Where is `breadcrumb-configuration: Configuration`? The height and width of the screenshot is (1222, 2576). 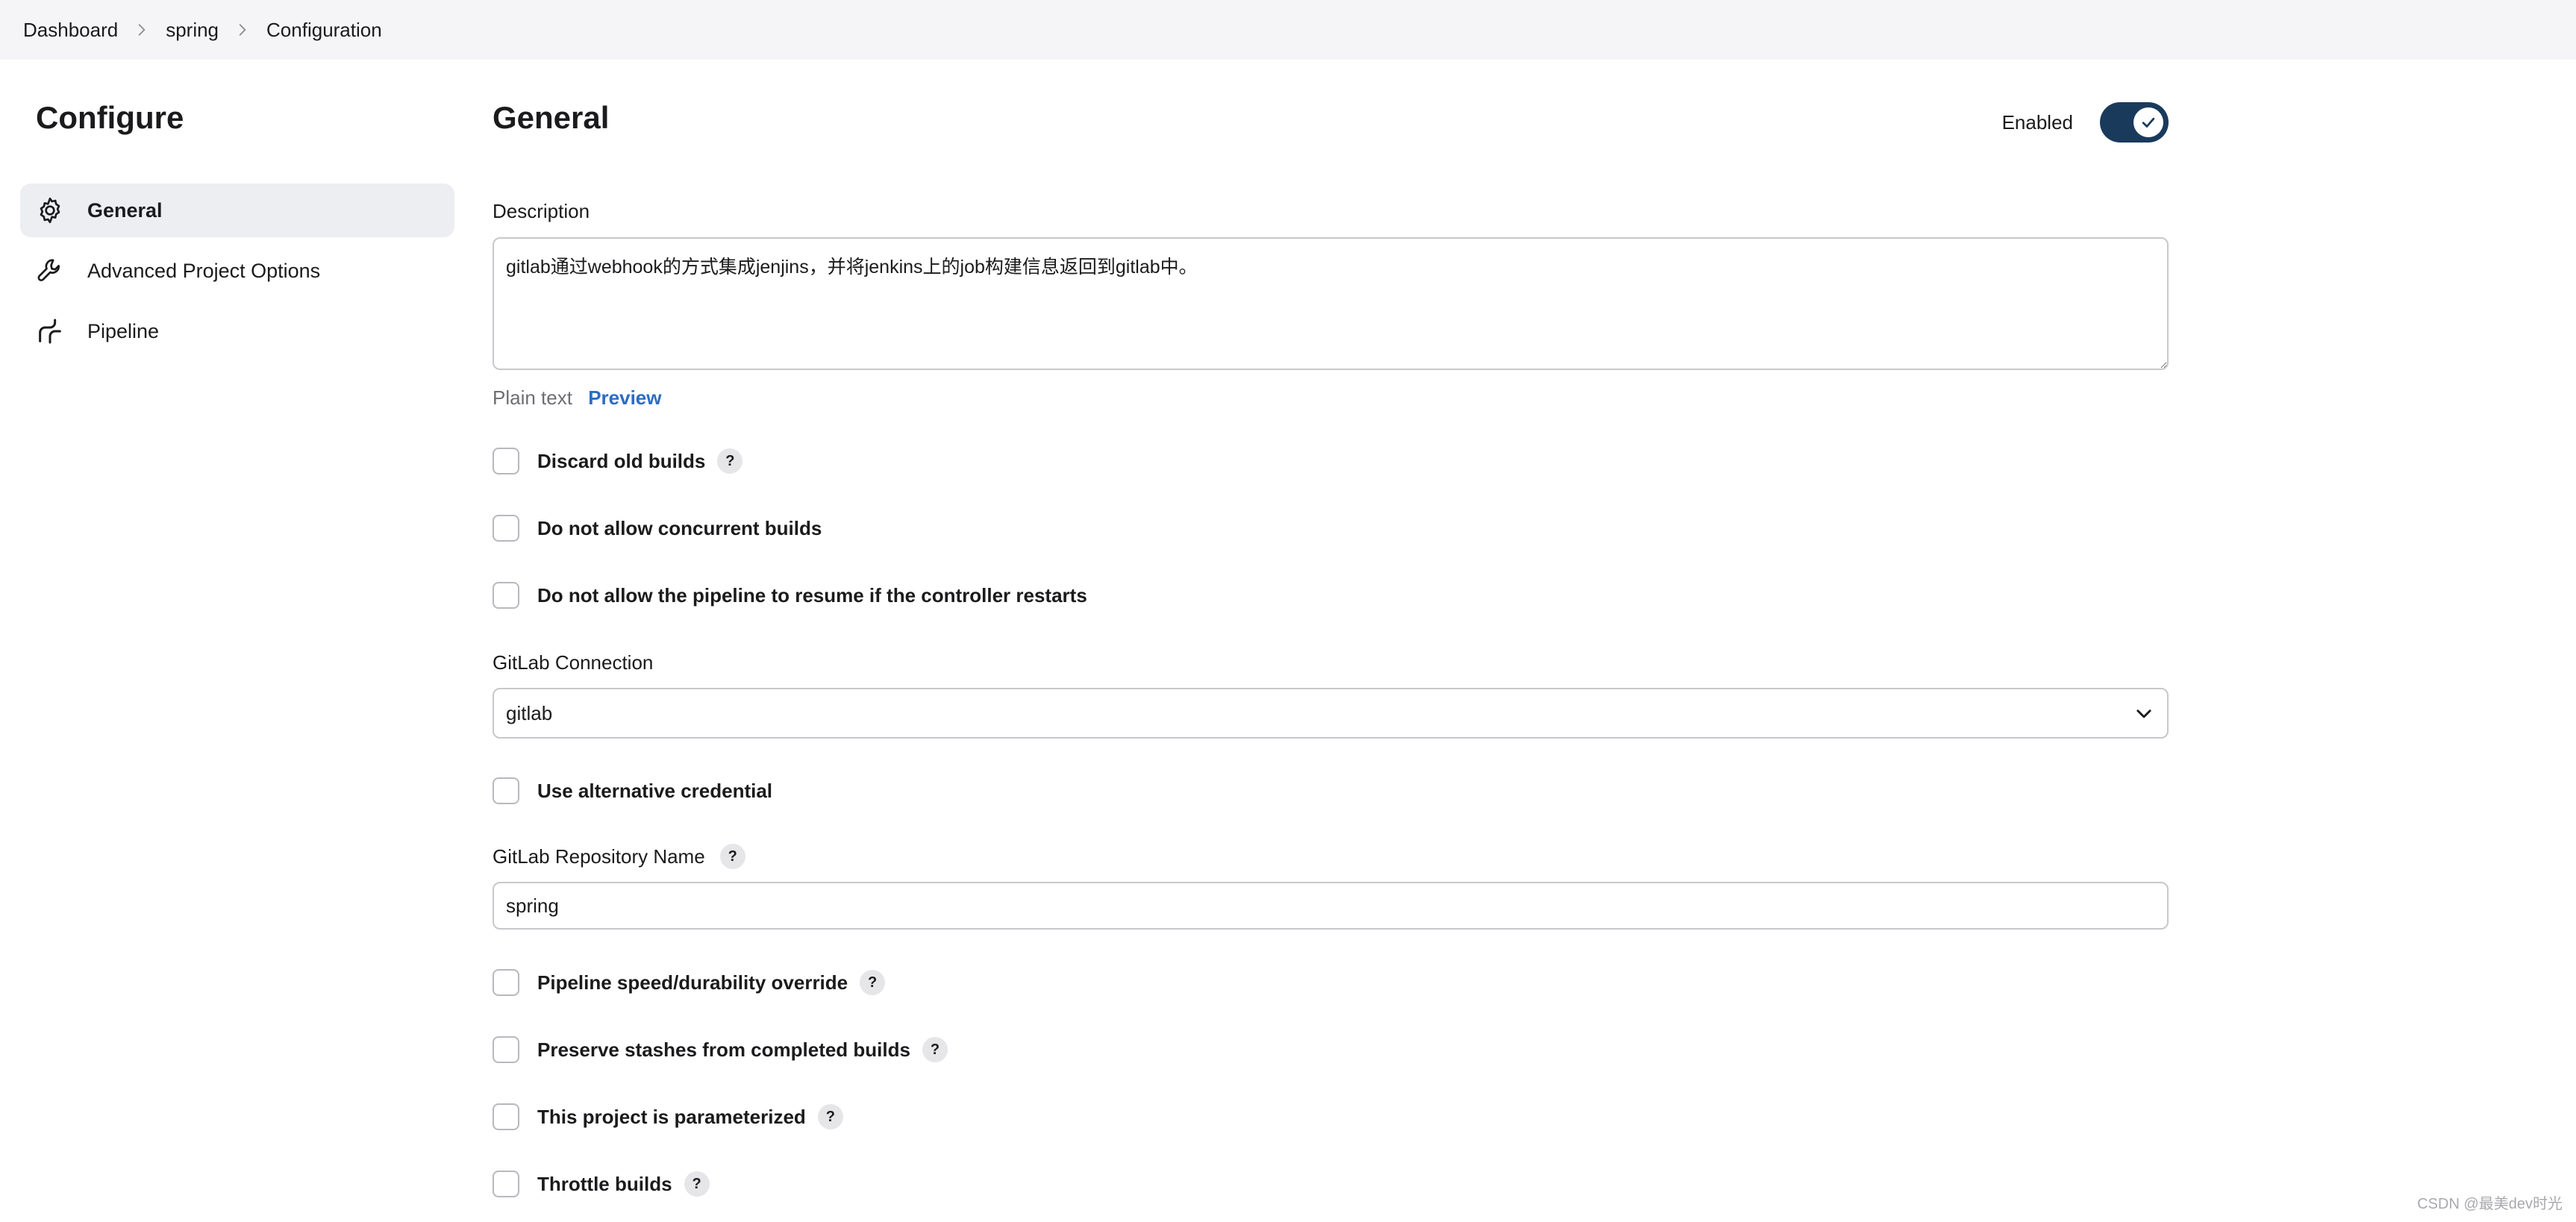 breadcrumb-configuration: Configuration is located at coordinates (324, 31).